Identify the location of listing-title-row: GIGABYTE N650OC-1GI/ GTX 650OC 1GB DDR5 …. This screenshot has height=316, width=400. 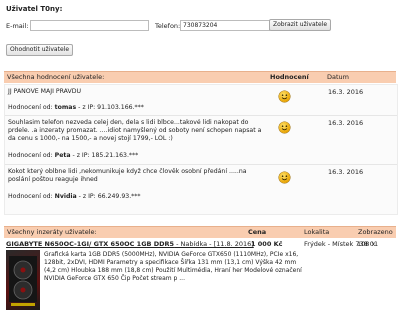
(130, 244).